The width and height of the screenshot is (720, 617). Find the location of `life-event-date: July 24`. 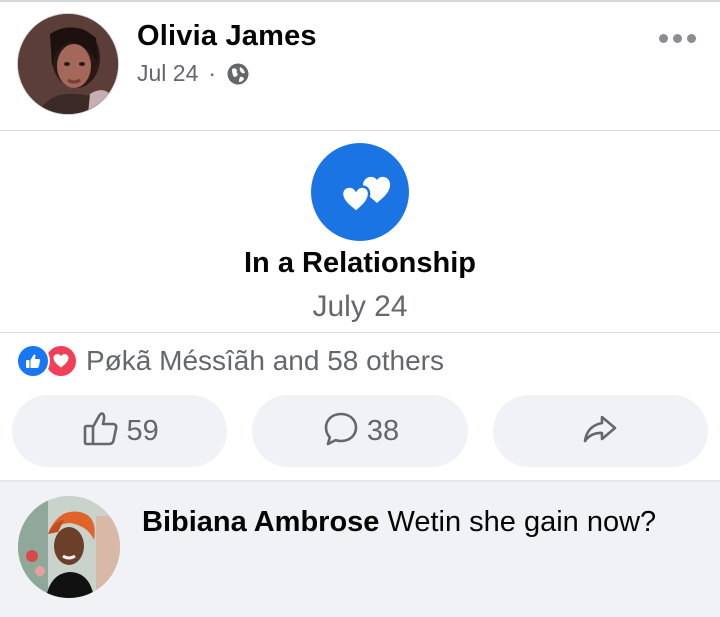

life-event-date: July 24 is located at coordinates (360, 306).